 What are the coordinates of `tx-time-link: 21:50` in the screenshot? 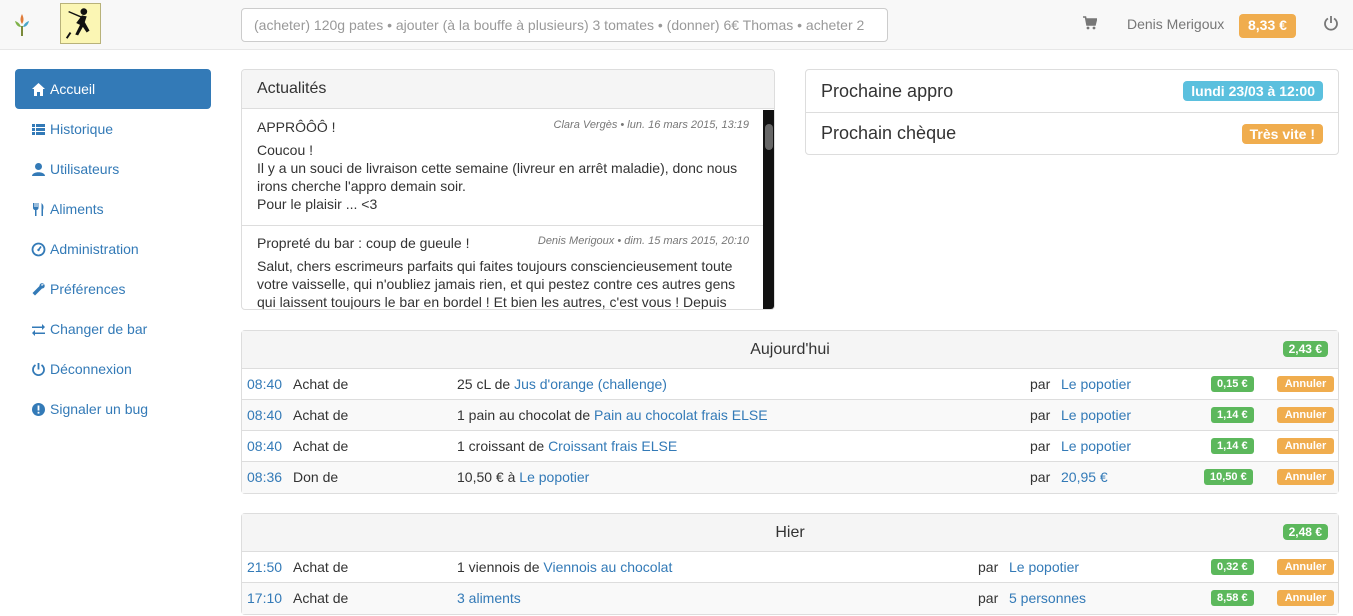 It's located at (264, 567).